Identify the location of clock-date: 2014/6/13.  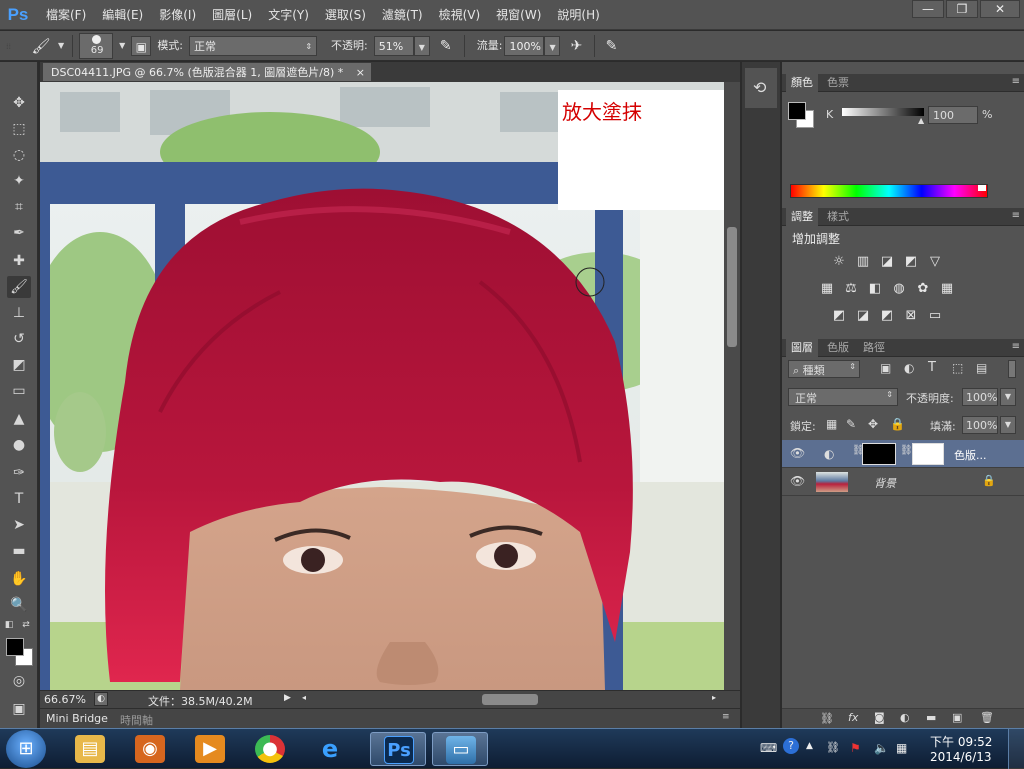
(961, 757).